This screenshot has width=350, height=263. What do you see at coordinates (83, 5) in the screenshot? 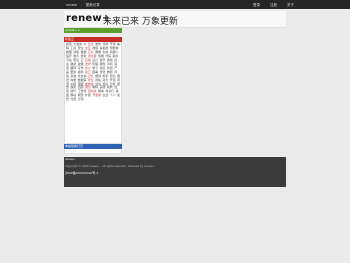
I see `top-nav-left: renew 更新记录` at bounding box center [83, 5].